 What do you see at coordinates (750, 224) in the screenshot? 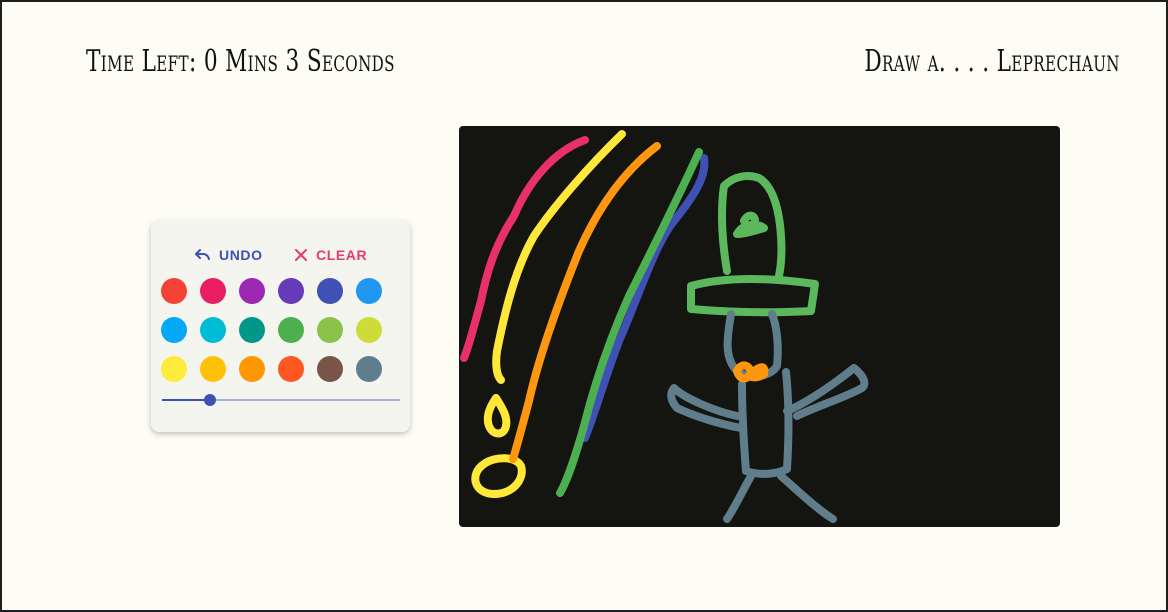
I see `hat-feather` at bounding box center [750, 224].